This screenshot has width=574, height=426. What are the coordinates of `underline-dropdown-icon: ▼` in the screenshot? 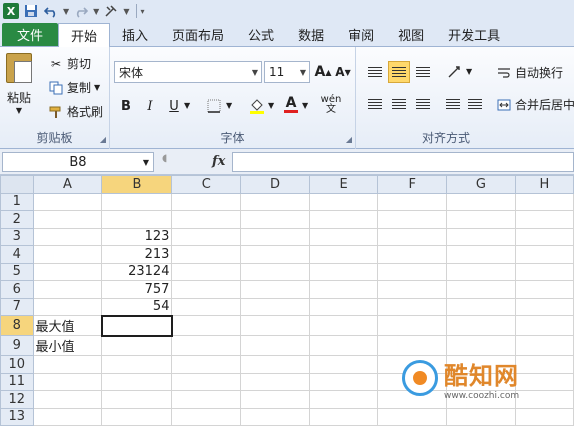 It's located at (187, 105).